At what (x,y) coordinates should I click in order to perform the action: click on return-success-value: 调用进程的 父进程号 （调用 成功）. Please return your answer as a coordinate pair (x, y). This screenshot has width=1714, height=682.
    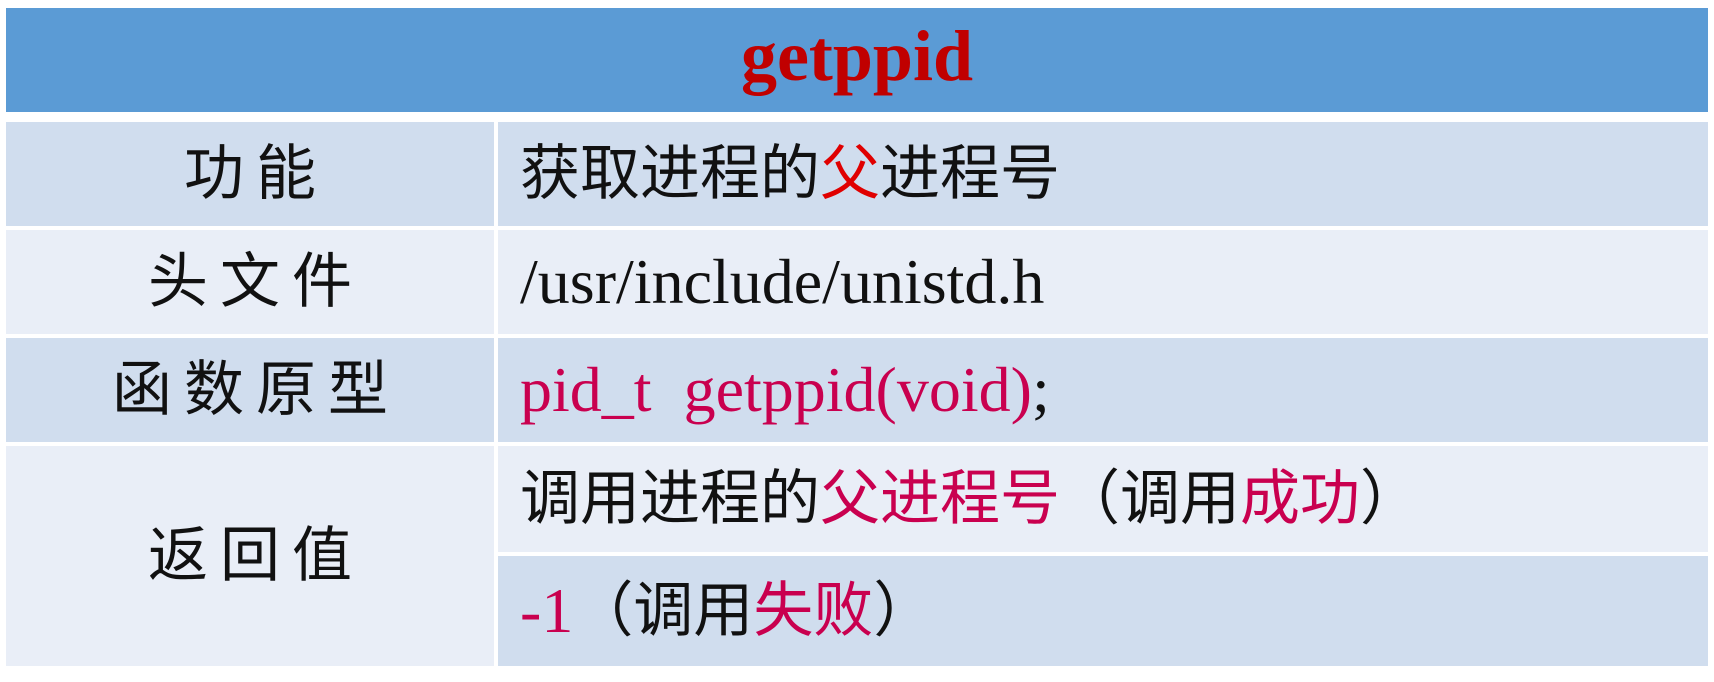
    Looking at the image, I should click on (1103, 499).